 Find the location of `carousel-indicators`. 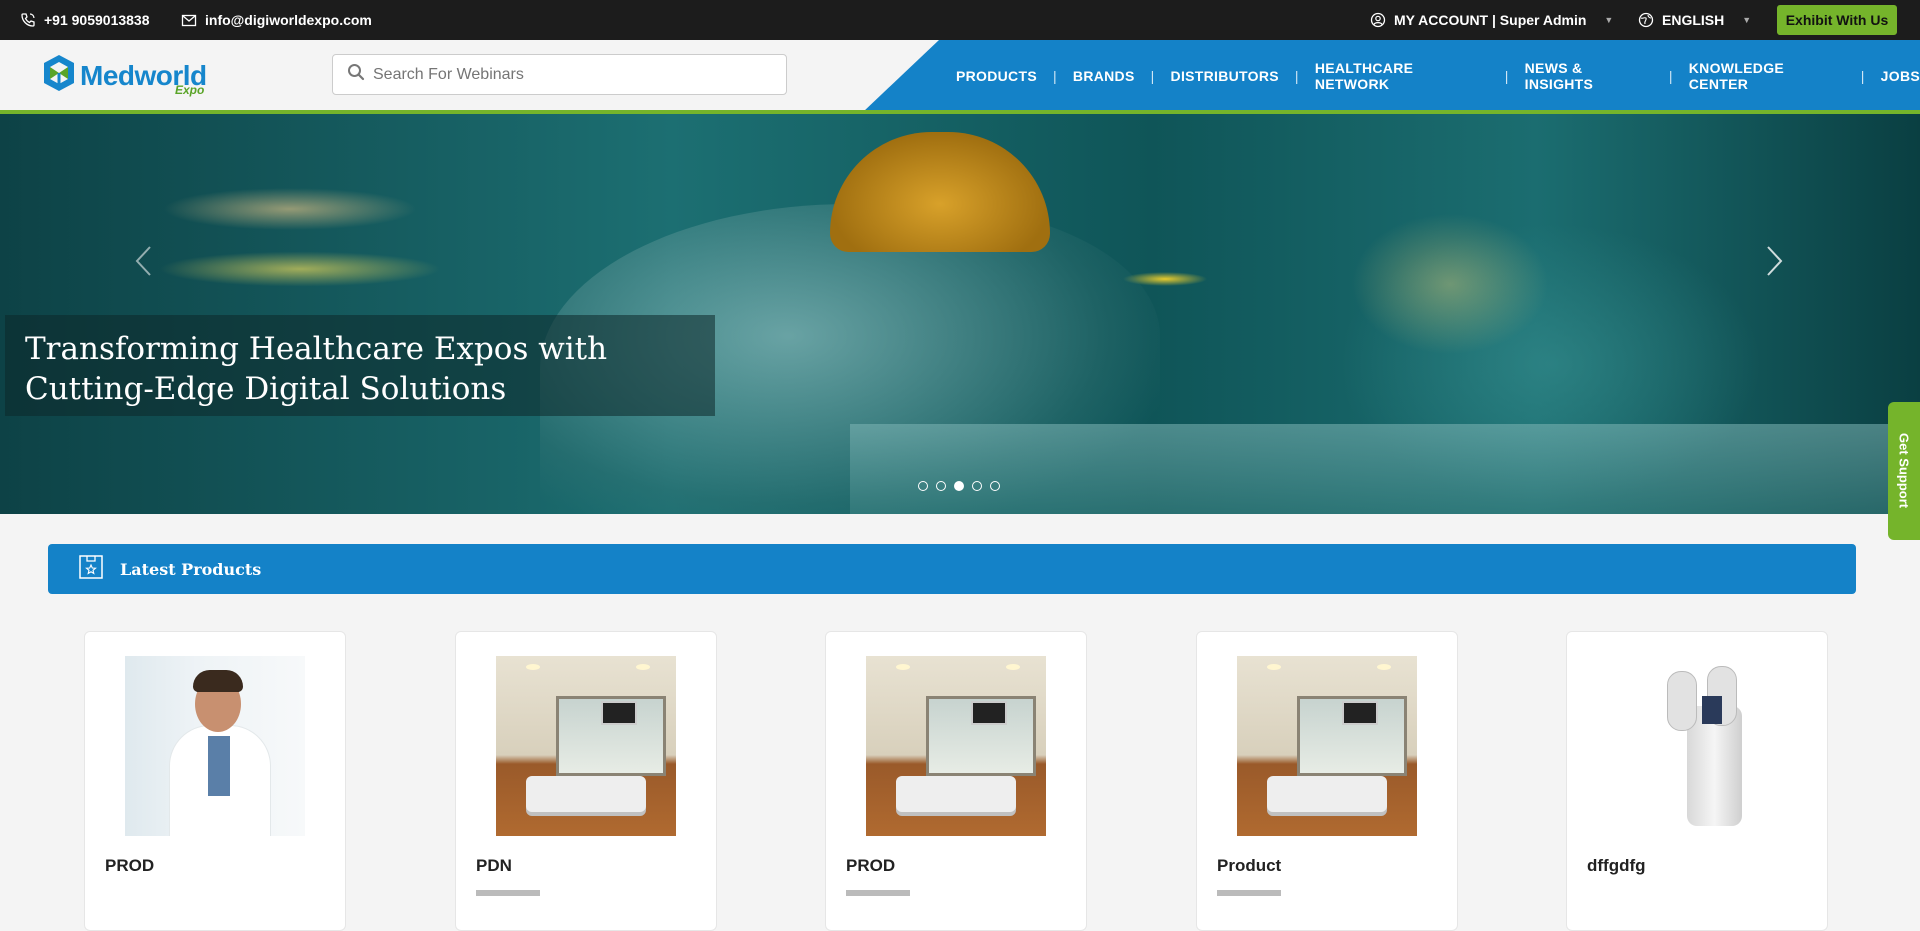

carousel-indicators is located at coordinates (959, 486).